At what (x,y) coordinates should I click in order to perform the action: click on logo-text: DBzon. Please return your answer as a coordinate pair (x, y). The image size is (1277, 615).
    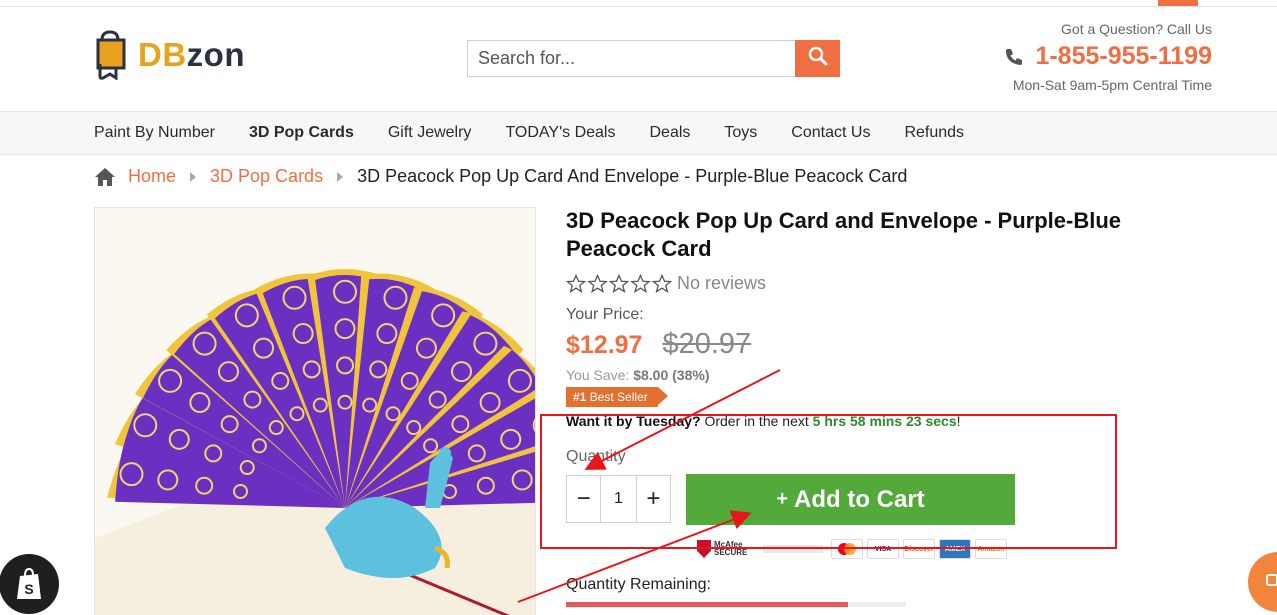
    Looking at the image, I should click on (191, 54).